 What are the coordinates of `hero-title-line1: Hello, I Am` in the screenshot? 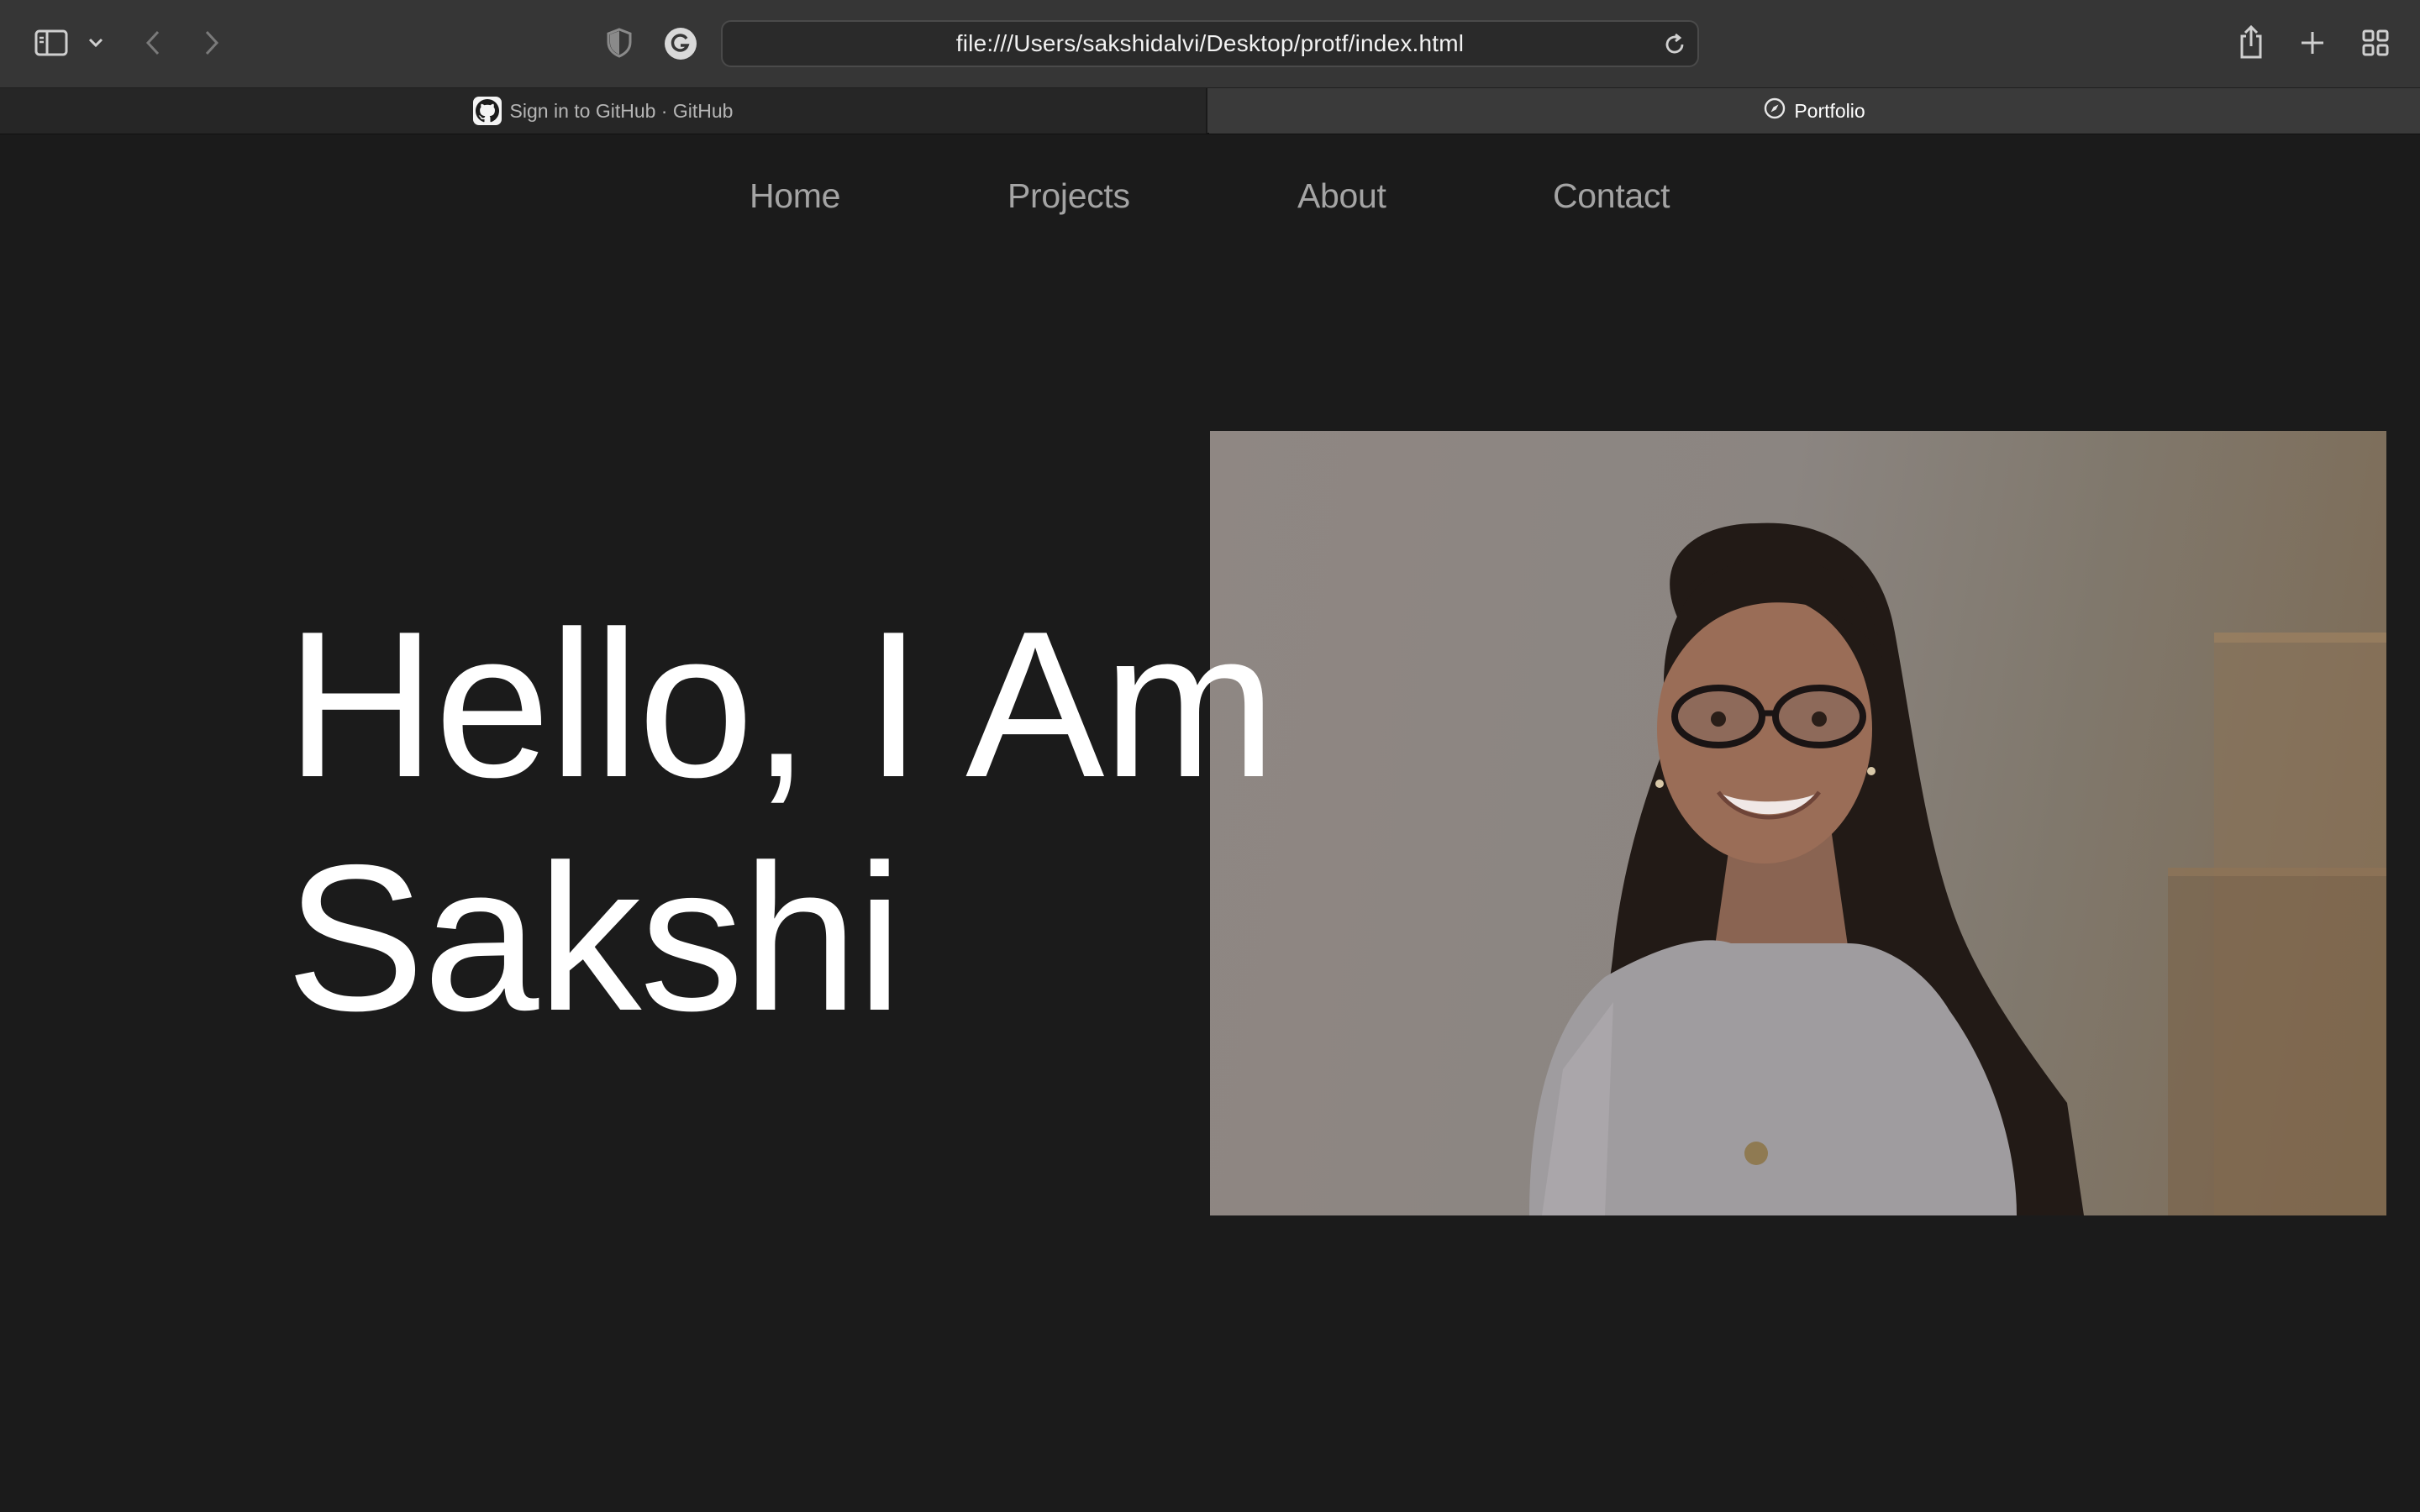 It's located at (781, 704).